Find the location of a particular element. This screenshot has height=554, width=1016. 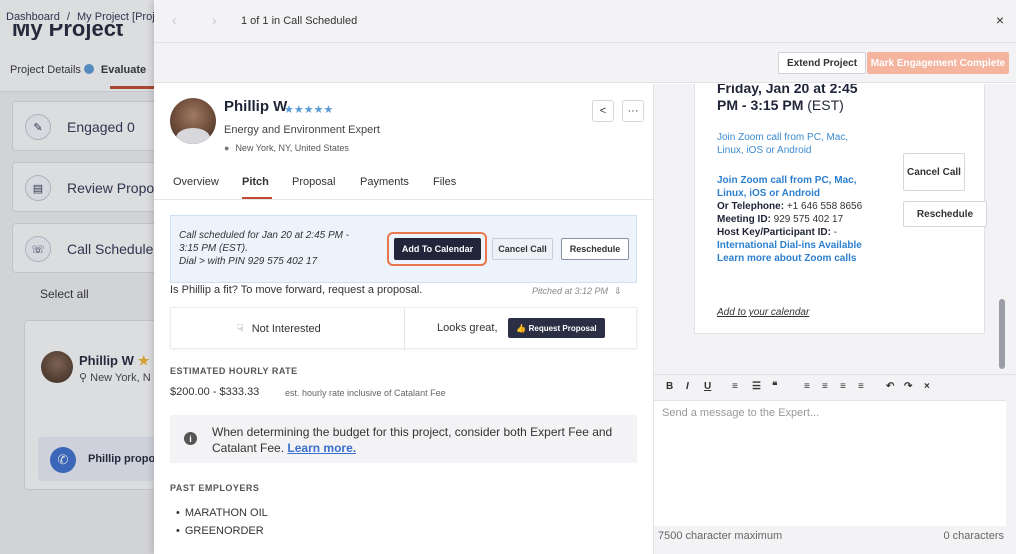

close-icon: × is located at coordinates (1000, 20).